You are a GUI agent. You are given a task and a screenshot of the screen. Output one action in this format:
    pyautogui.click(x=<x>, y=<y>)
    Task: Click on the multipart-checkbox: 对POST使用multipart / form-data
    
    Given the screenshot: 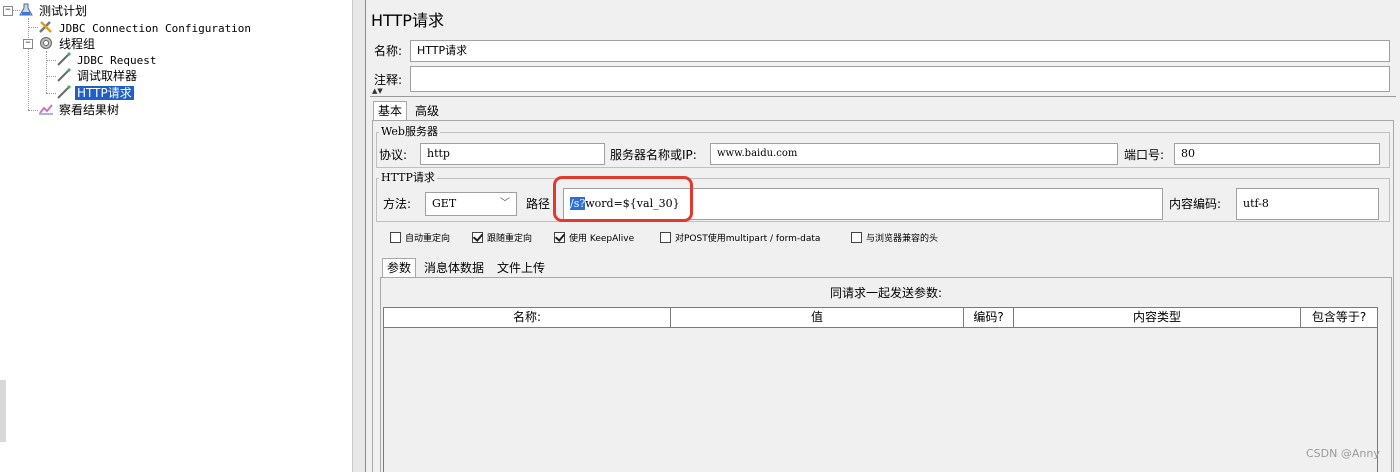 What is the action you would take?
    pyautogui.click(x=740, y=237)
    